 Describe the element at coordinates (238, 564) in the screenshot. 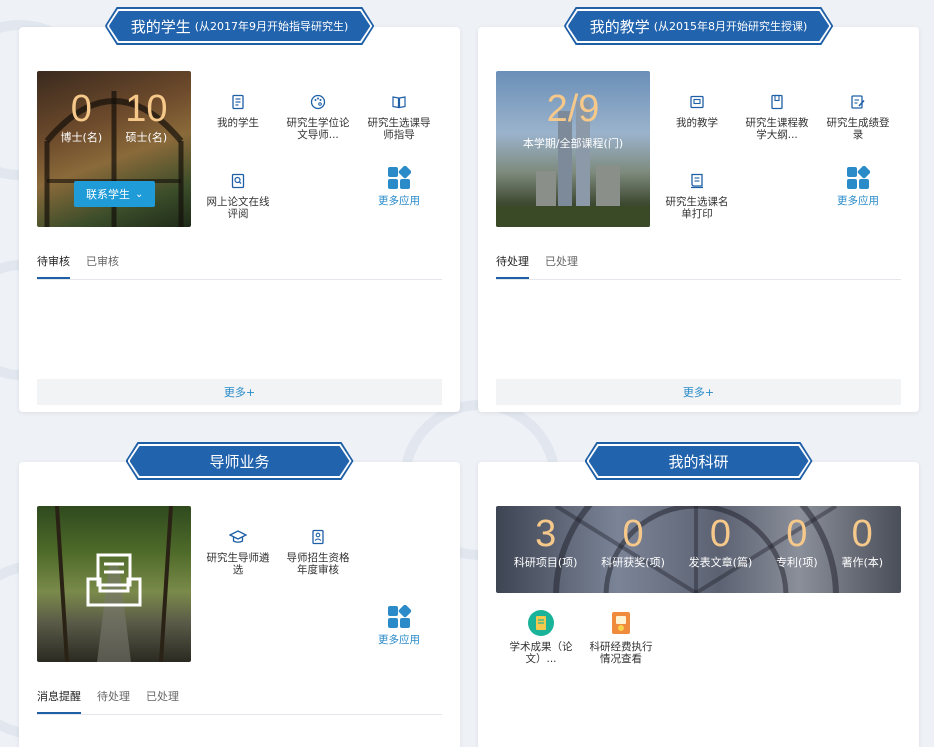

I see `app-advisor-selection-label: 研究生导师遴选` at that location.